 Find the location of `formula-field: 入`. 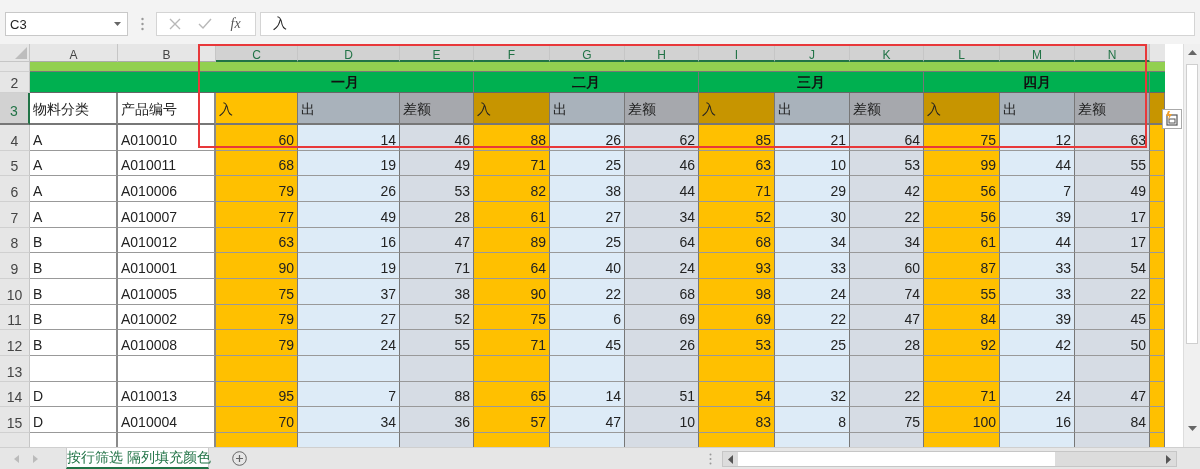

formula-field: 入 is located at coordinates (727, 24).